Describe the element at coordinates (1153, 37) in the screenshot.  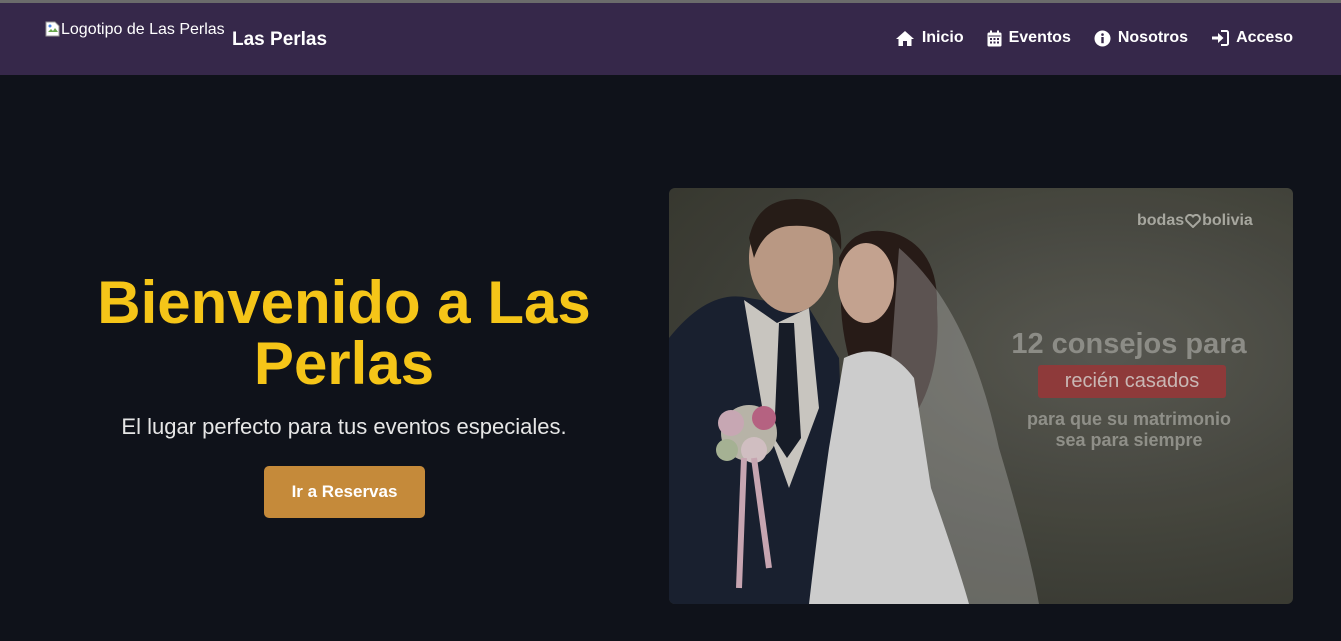
I see `nav-item-label: Nosotros` at that location.